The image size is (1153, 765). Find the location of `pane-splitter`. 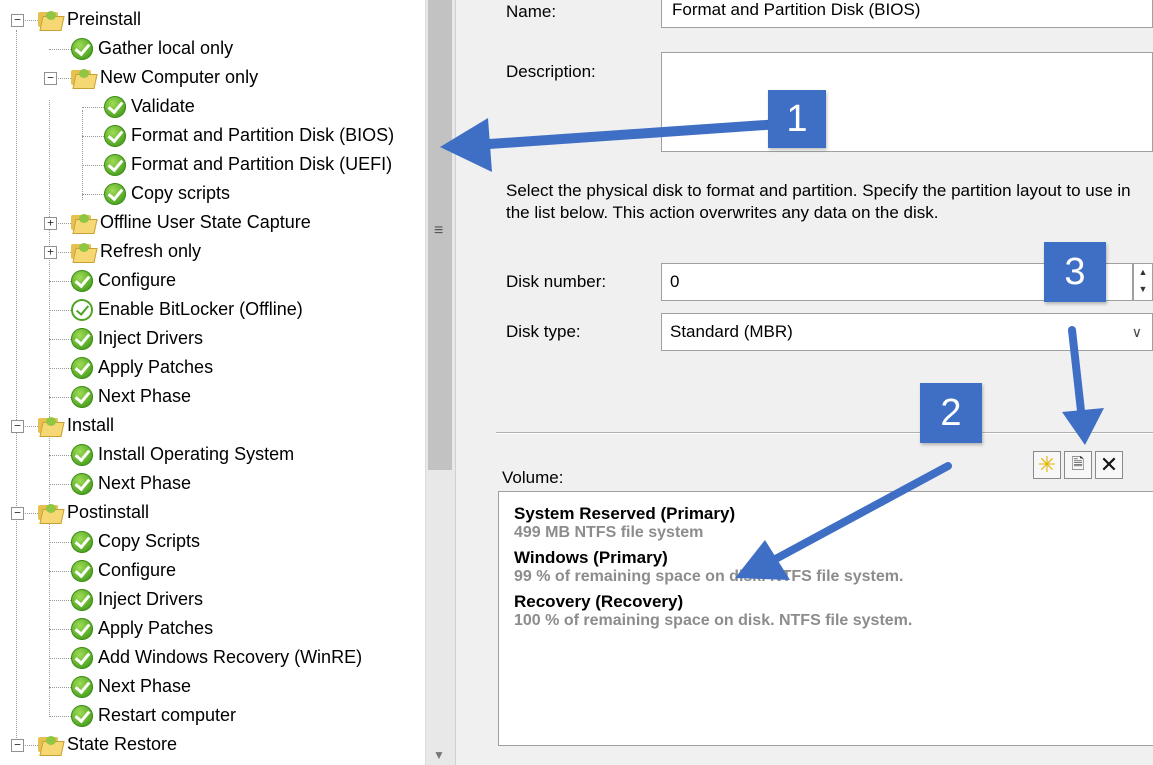

pane-splitter is located at coordinates (469, 382).